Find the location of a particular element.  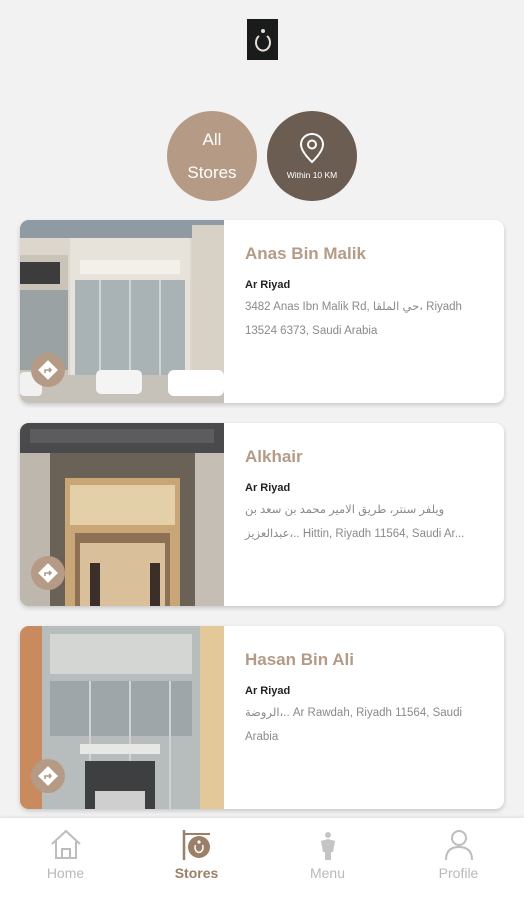

nav-home: Home is located at coordinates (65, 859).